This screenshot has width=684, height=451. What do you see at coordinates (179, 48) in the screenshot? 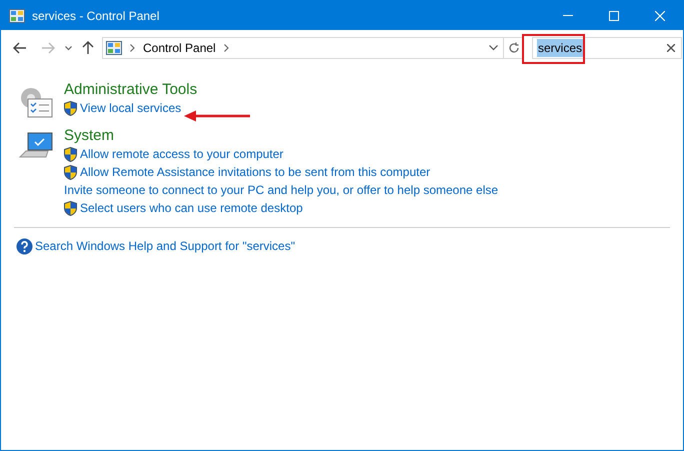
I see `breadcrumb: Control Panel` at bounding box center [179, 48].